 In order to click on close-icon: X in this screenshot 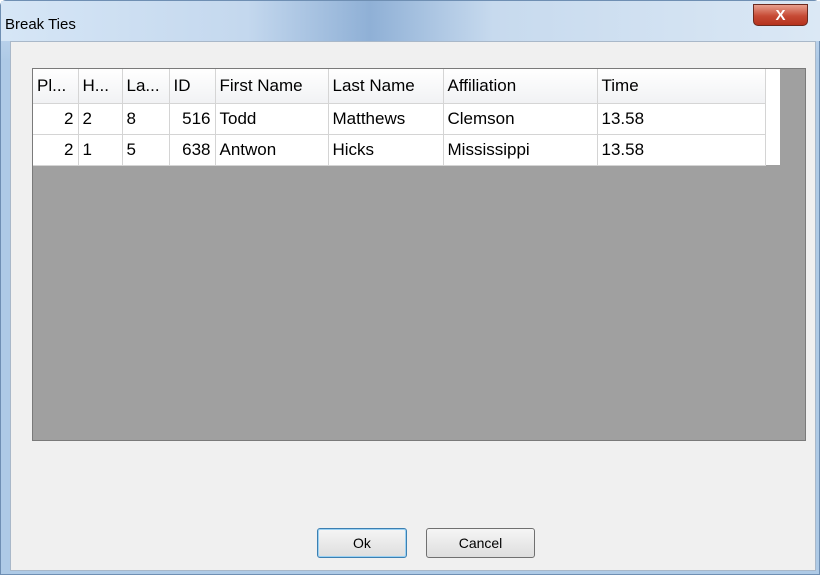, I will do `click(780, 15)`.